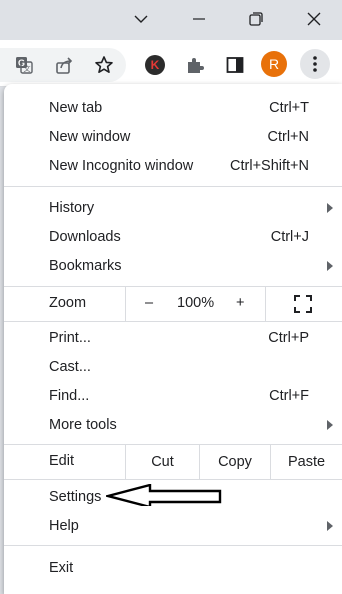 The width and height of the screenshot is (342, 594). What do you see at coordinates (289, 107) in the screenshot?
I see `menu-item-shortcut: Ctrl+T` at bounding box center [289, 107].